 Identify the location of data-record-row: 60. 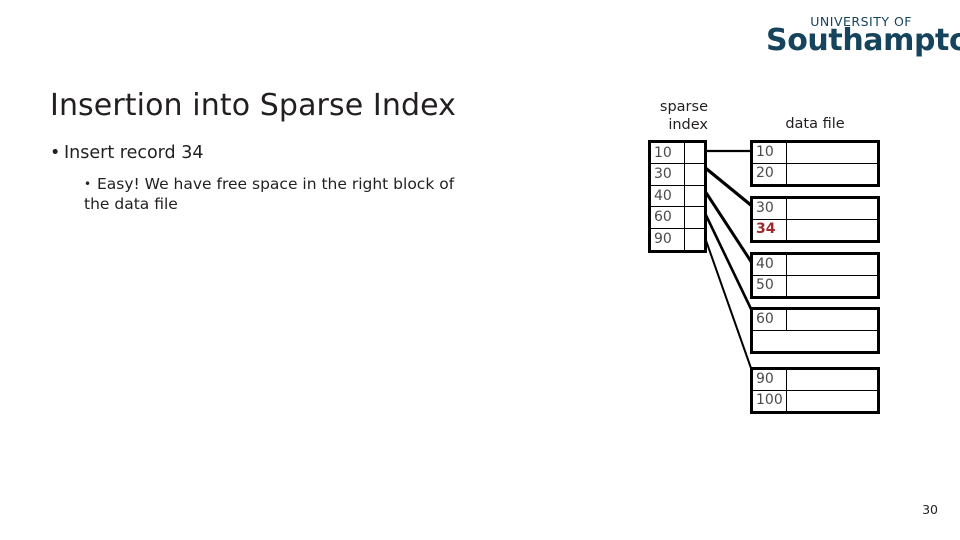
(815, 320).